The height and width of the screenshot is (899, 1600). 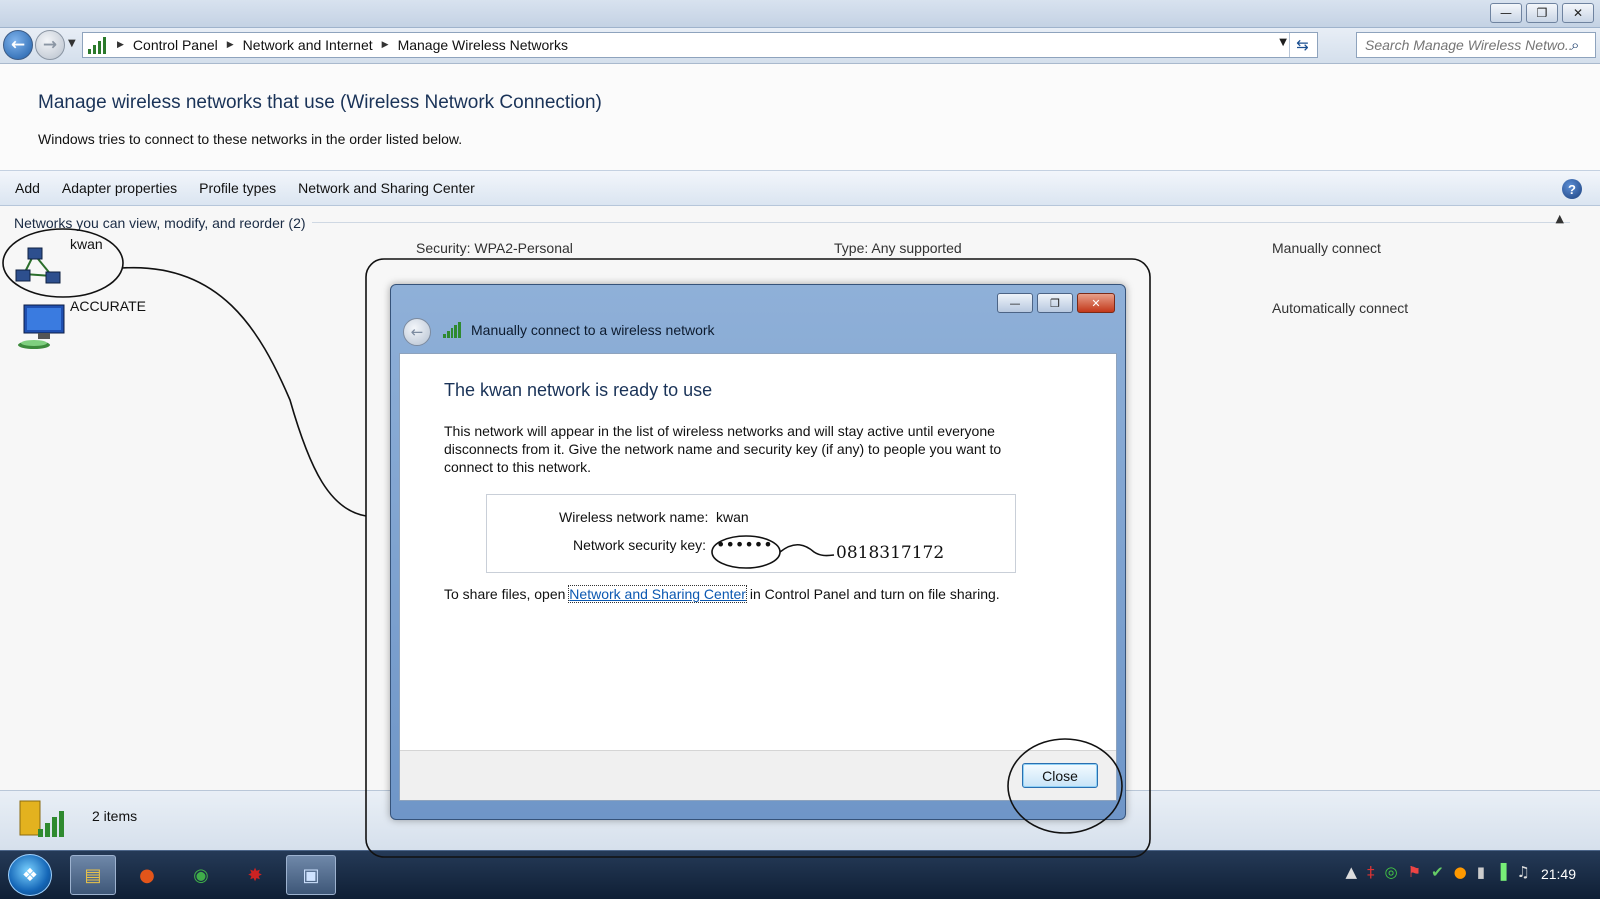 I want to click on dialog-minimize-button: —, so click(x=1015, y=303).